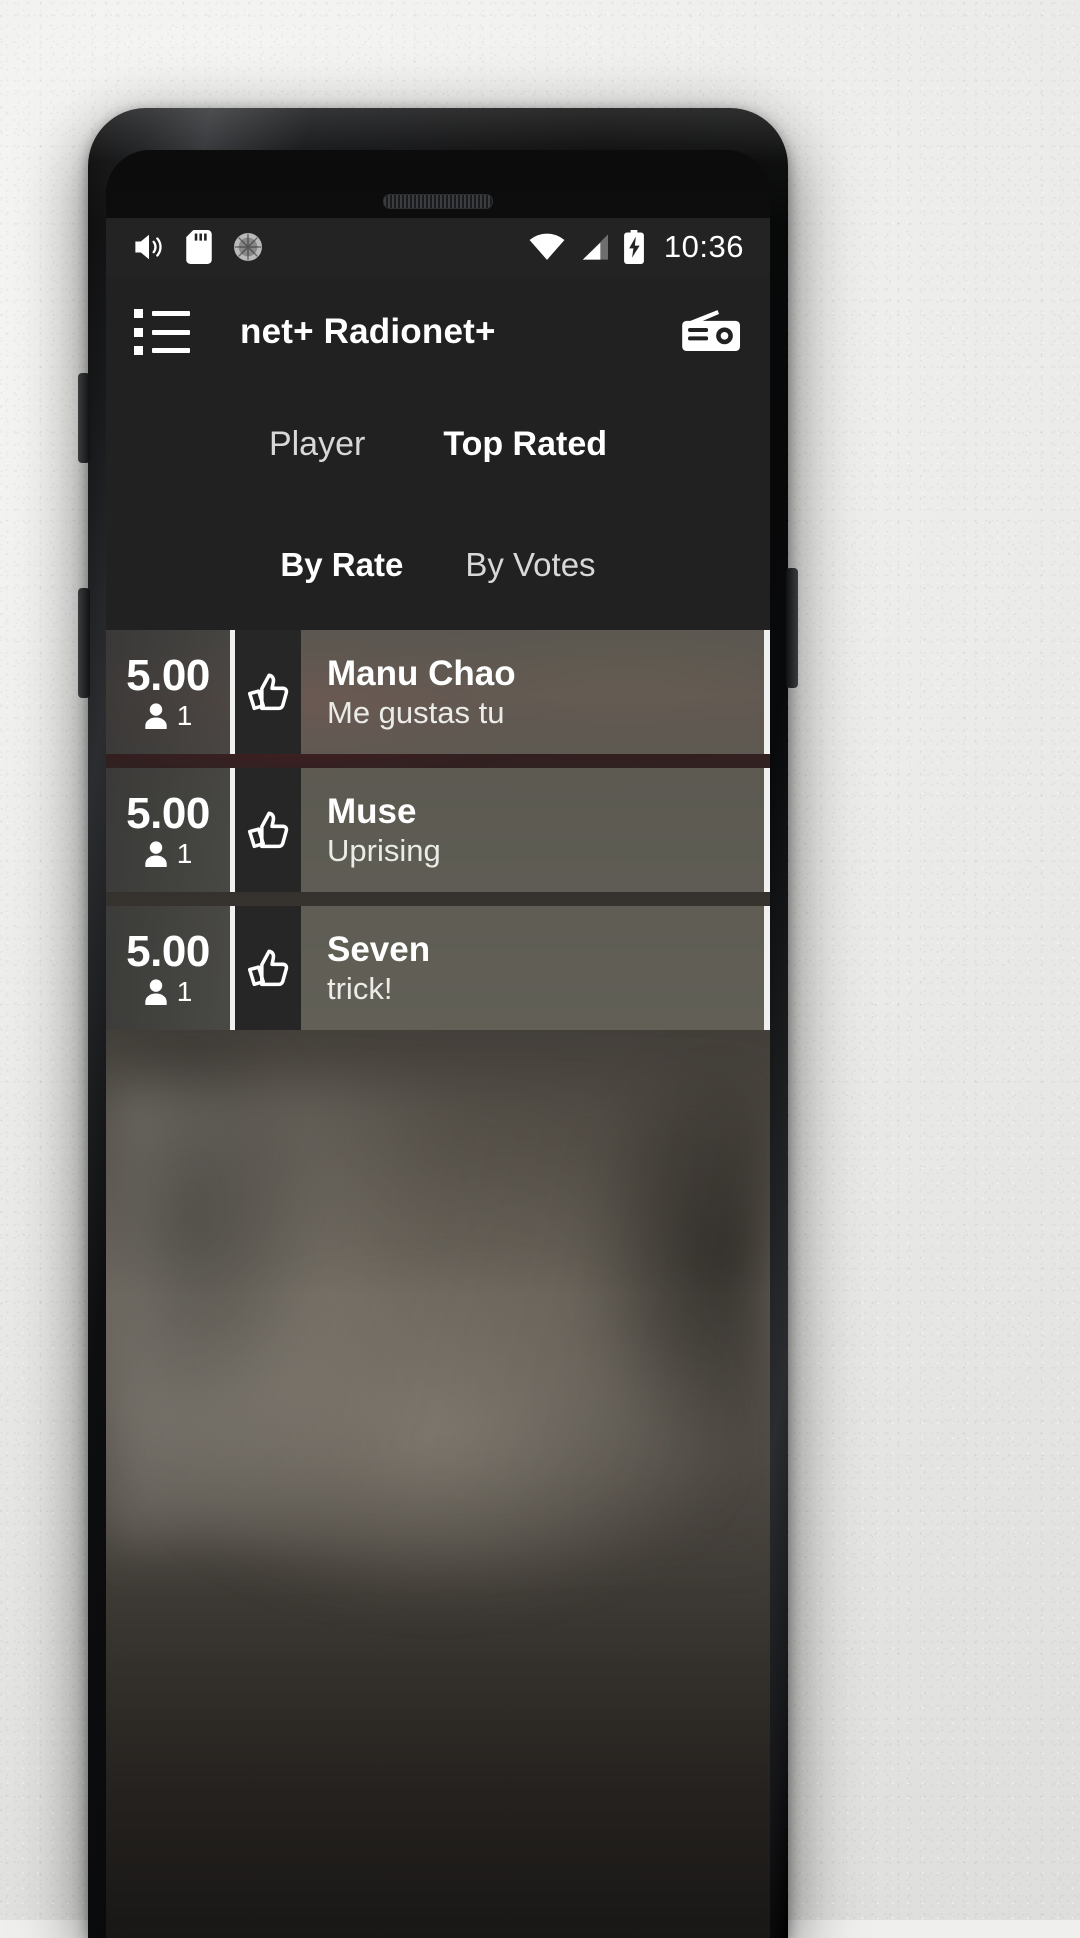 The width and height of the screenshot is (1080, 1938). What do you see at coordinates (530, 565) in the screenshot?
I see `tab-by-votes: By Votes` at bounding box center [530, 565].